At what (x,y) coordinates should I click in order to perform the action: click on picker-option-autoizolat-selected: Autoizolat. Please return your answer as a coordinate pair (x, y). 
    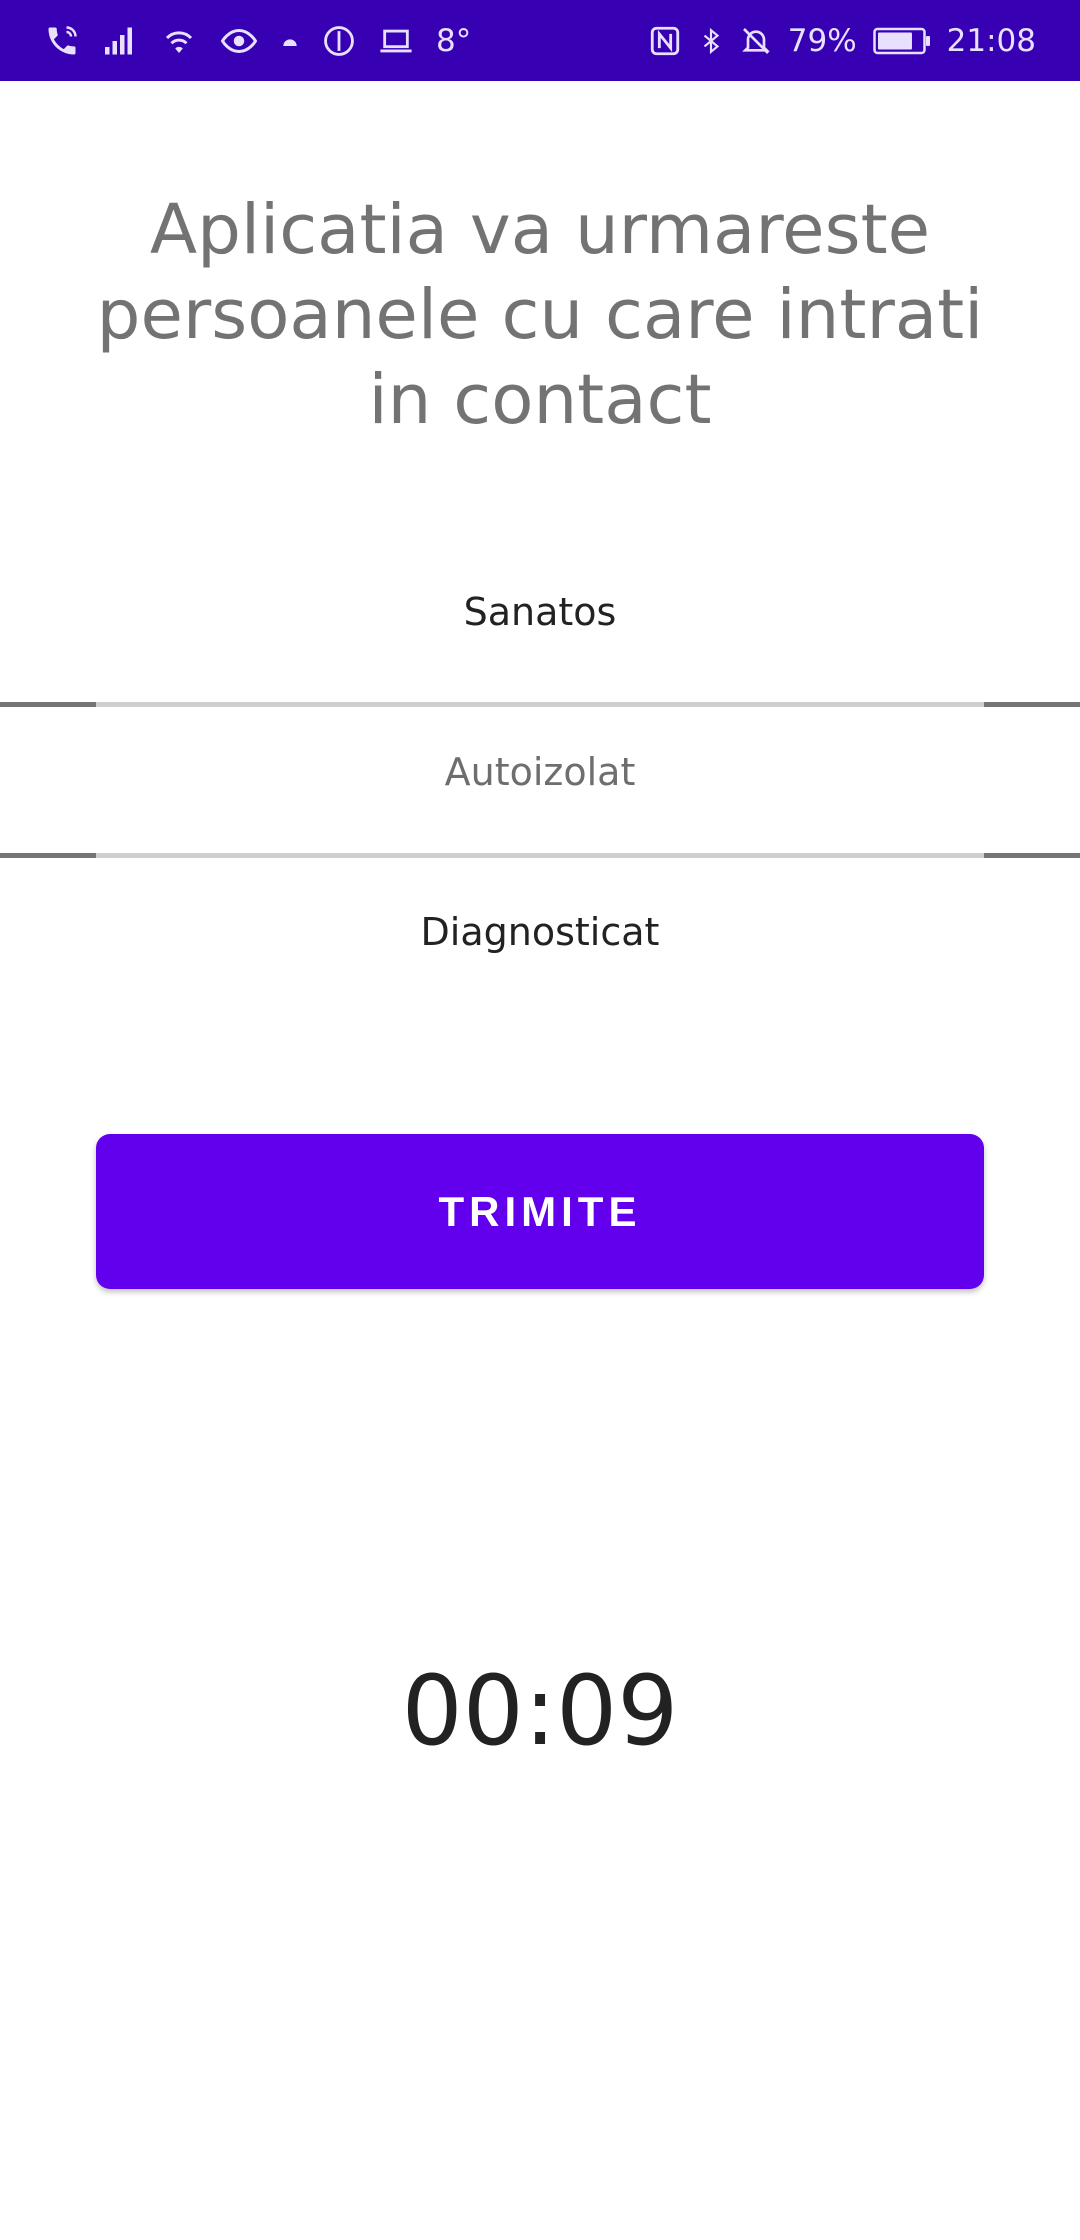
    Looking at the image, I should click on (540, 772).